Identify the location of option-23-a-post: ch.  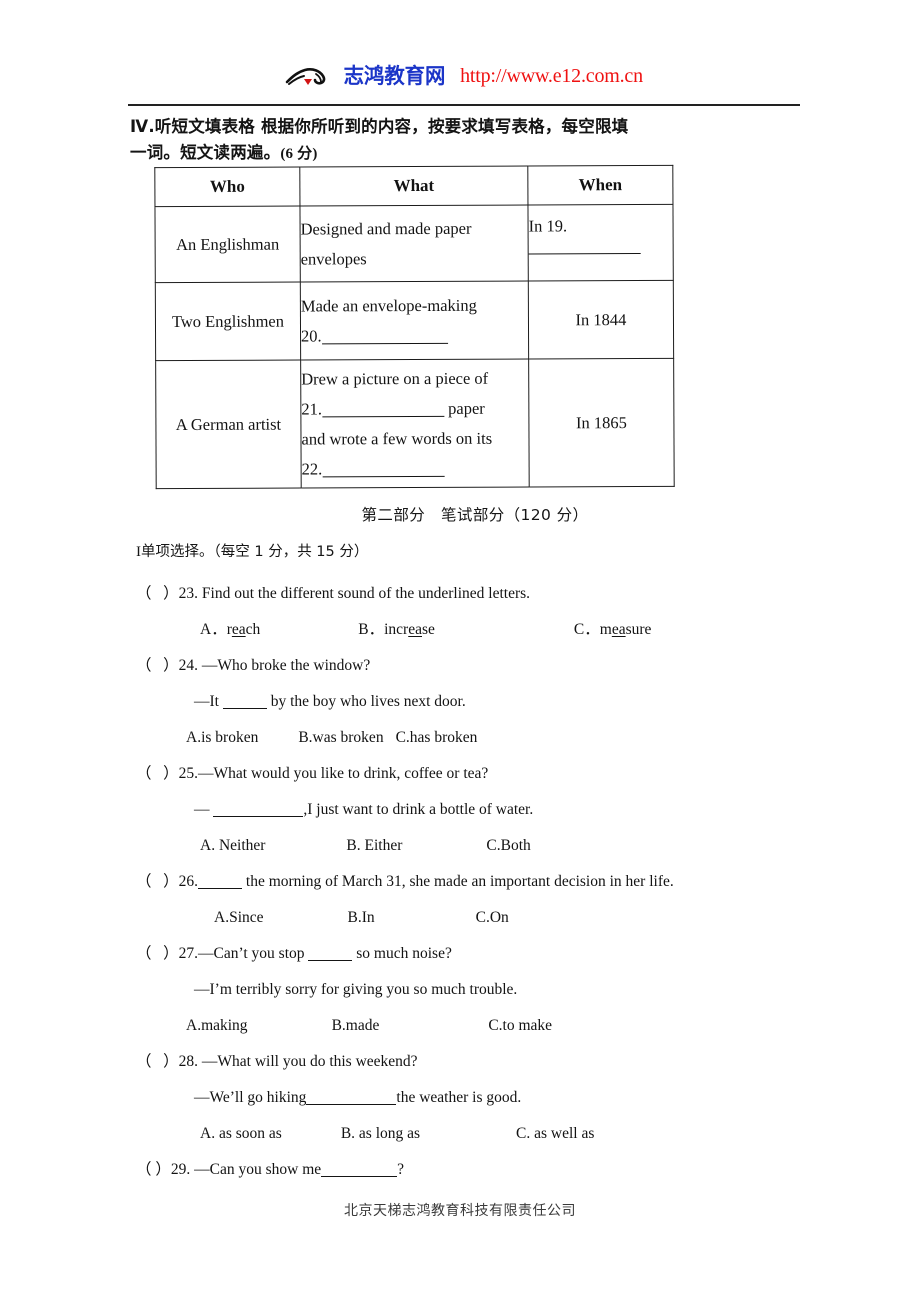
(253, 629).